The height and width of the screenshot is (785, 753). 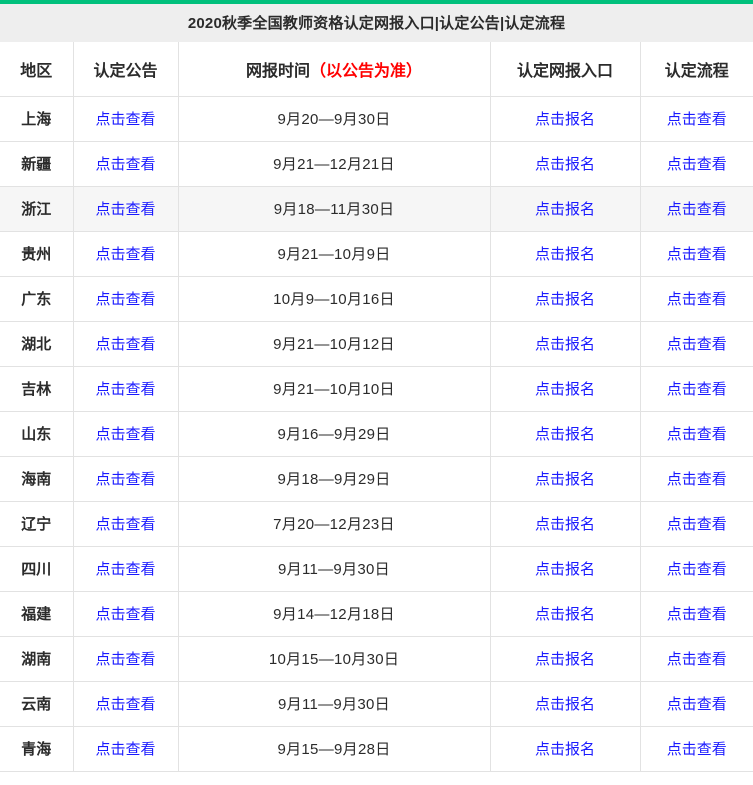 What do you see at coordinates (334, 389) in the screenshot?
I see `cell-time: 9月21—10月10日` at bounding box center [334, 389].